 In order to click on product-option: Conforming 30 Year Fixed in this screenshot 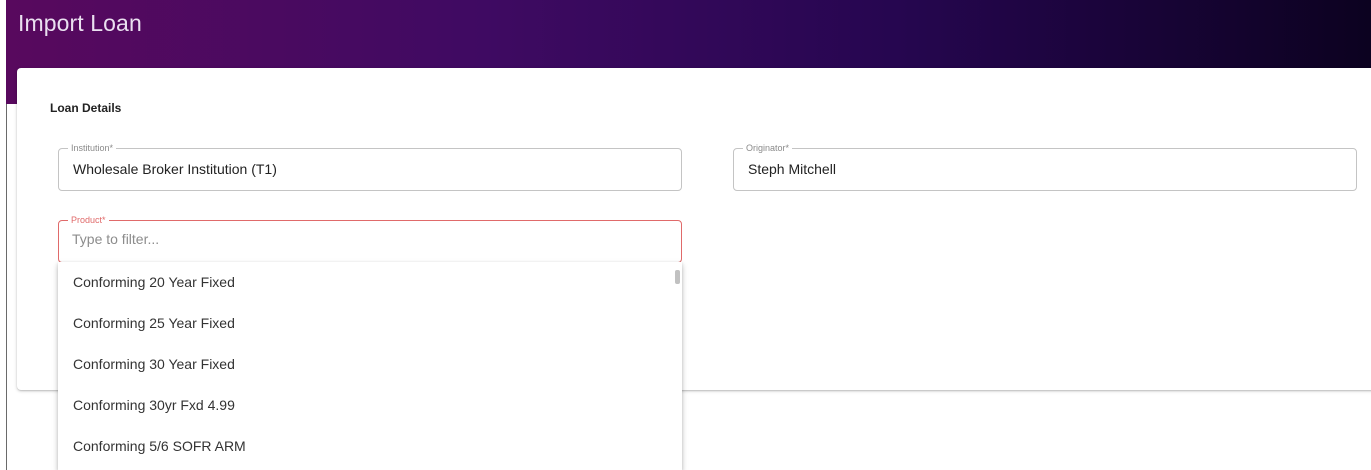, I will do `click(364, 364)`.